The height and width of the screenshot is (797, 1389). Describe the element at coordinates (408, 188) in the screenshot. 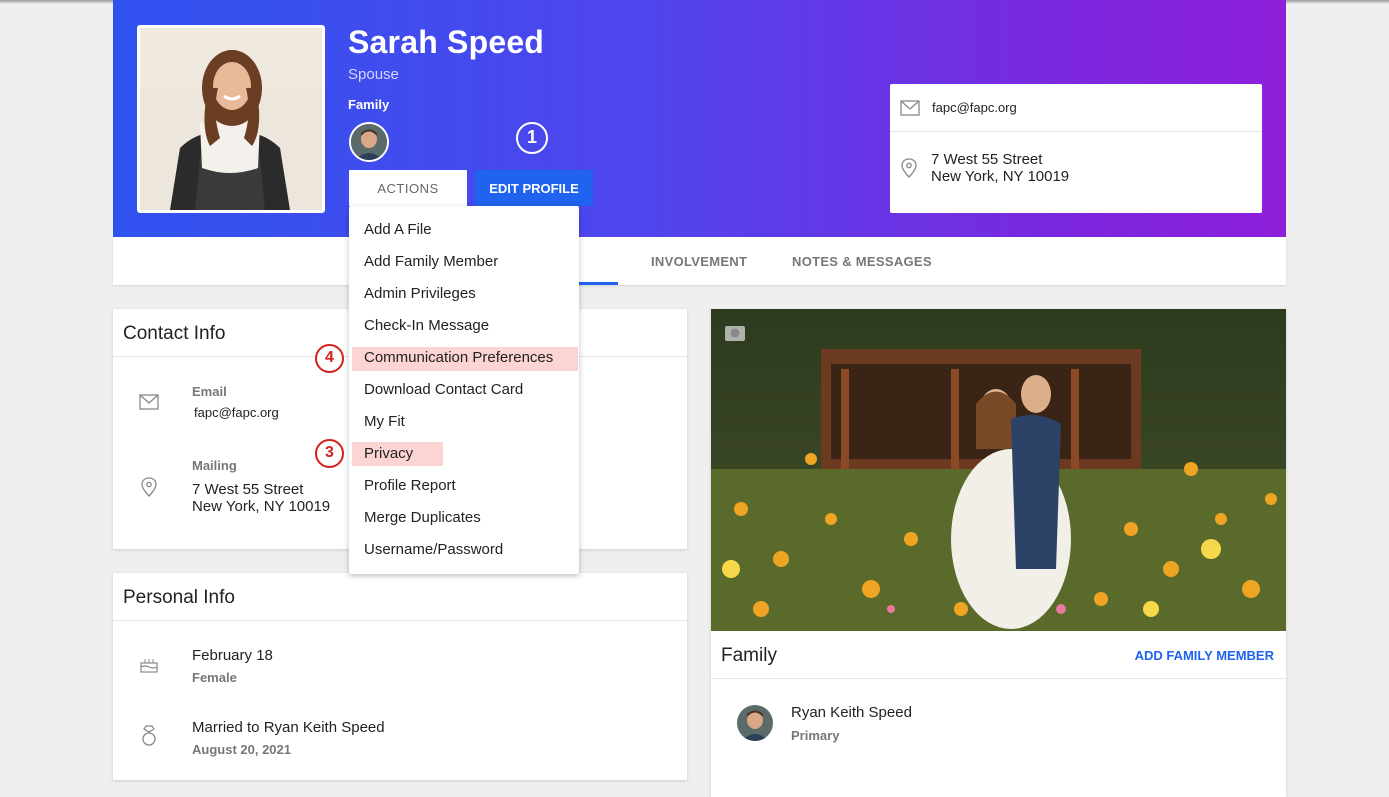

I see `actions-button: ACTIONS` at that location.